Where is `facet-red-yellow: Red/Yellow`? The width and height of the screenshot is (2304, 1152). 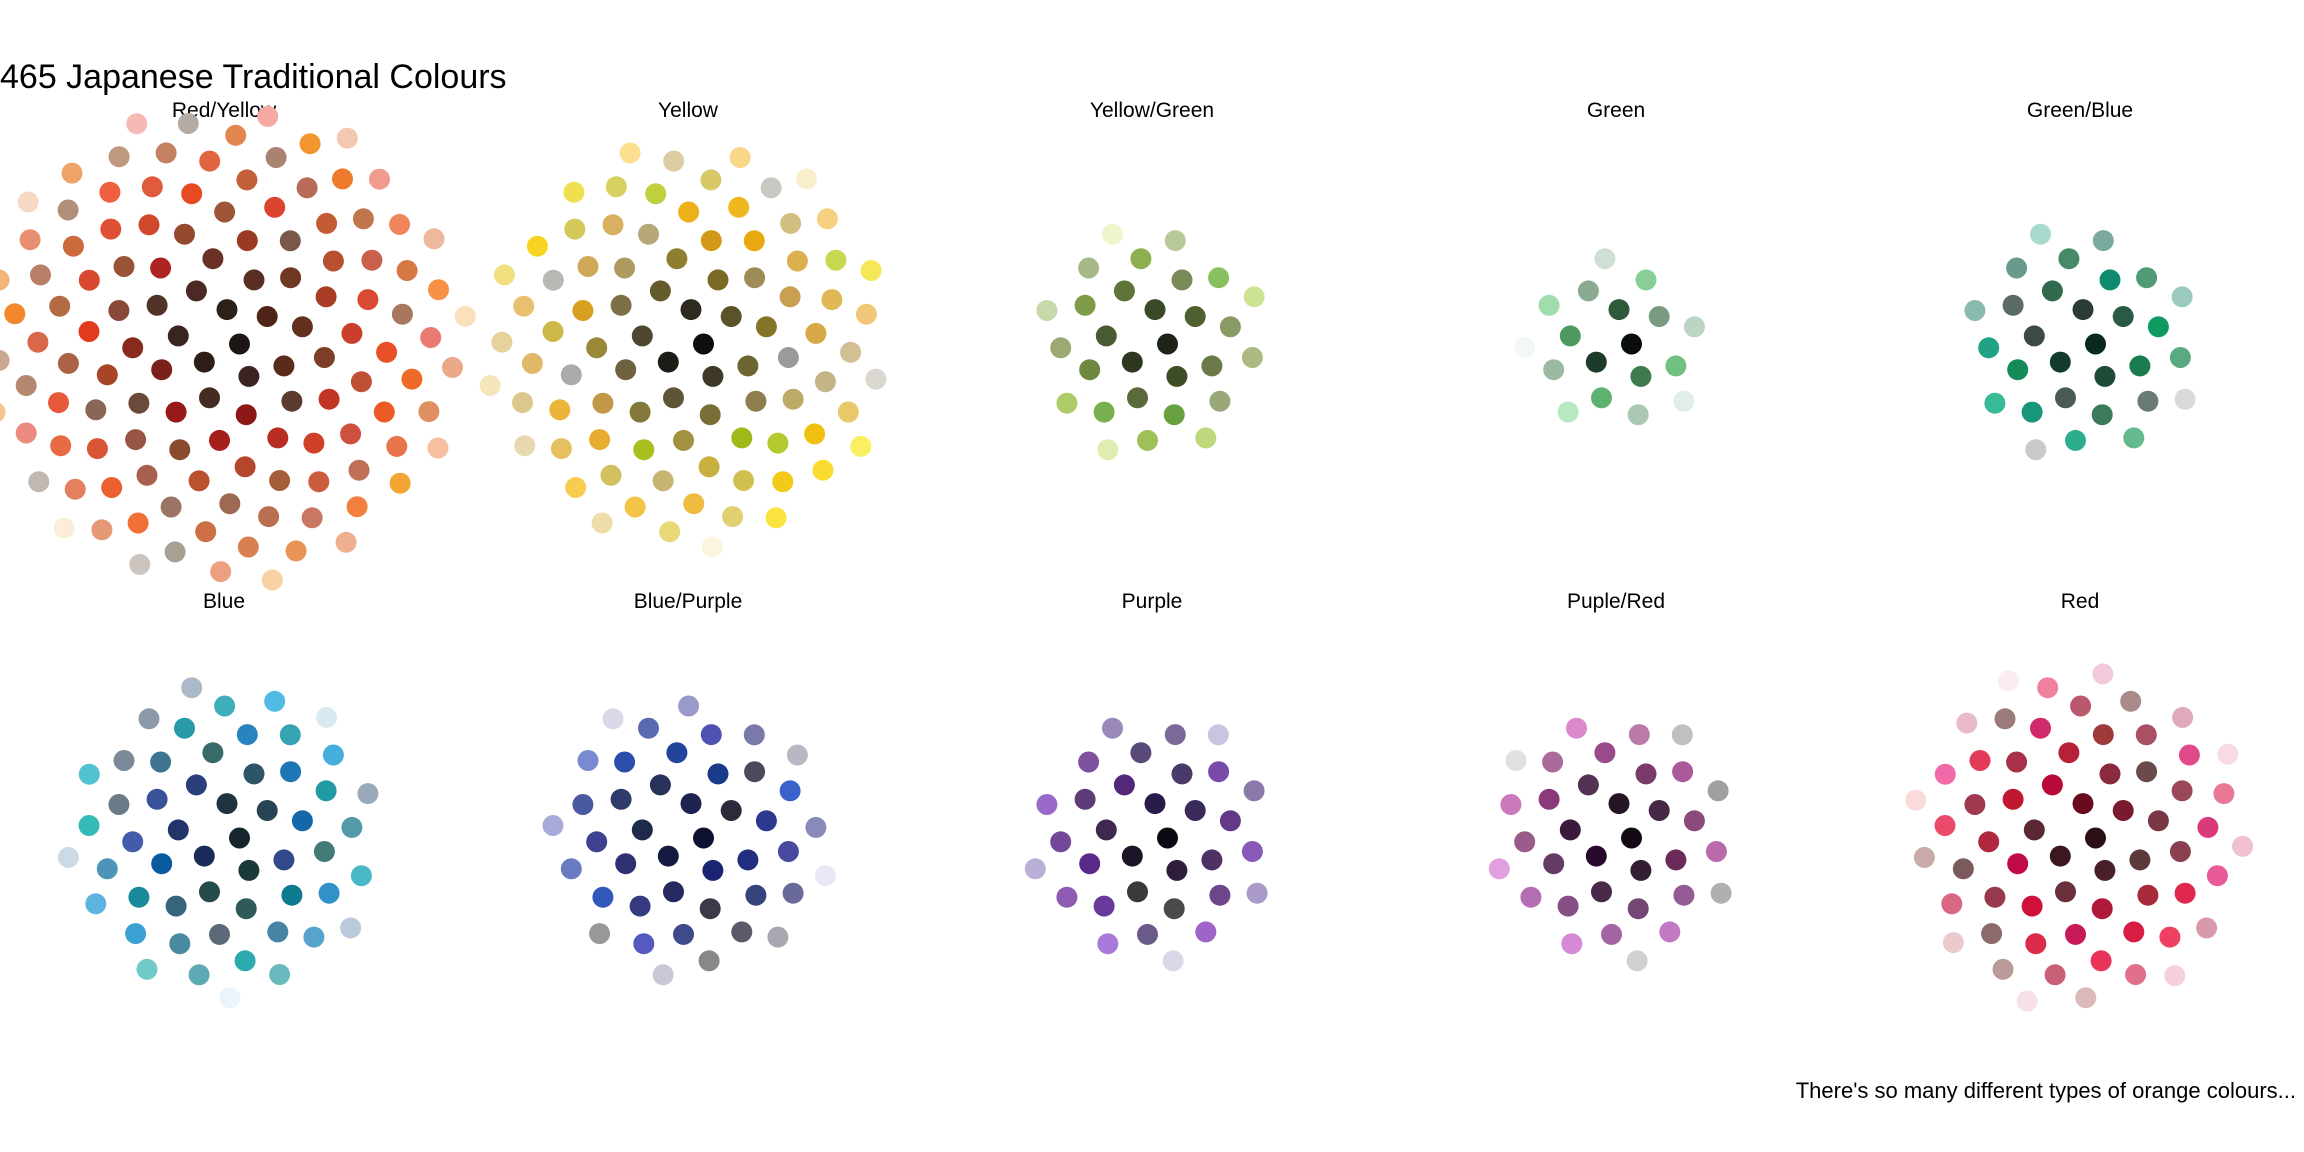 facet-red-yellow: Red/Yellow is located at coordinates (238, 345).